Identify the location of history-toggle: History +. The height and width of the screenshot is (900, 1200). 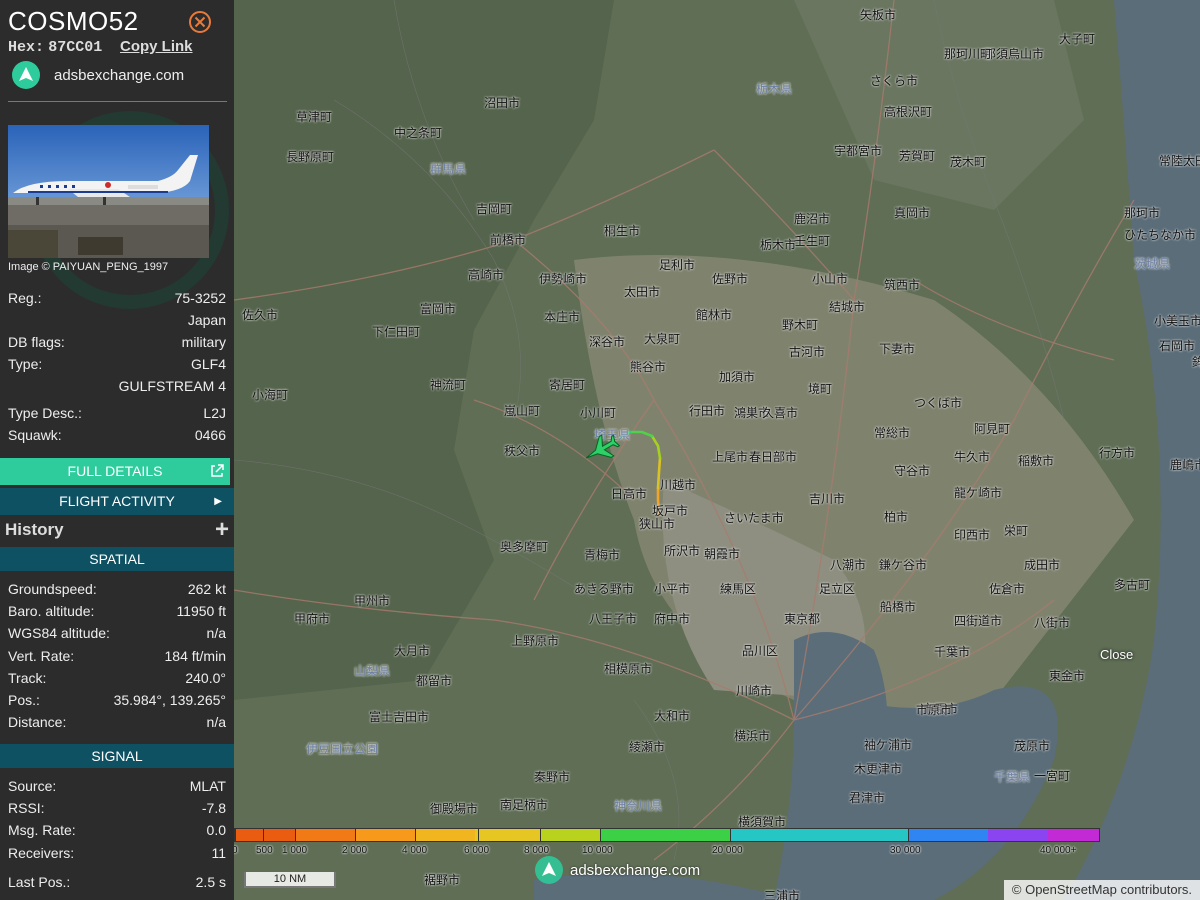
(117, 530).